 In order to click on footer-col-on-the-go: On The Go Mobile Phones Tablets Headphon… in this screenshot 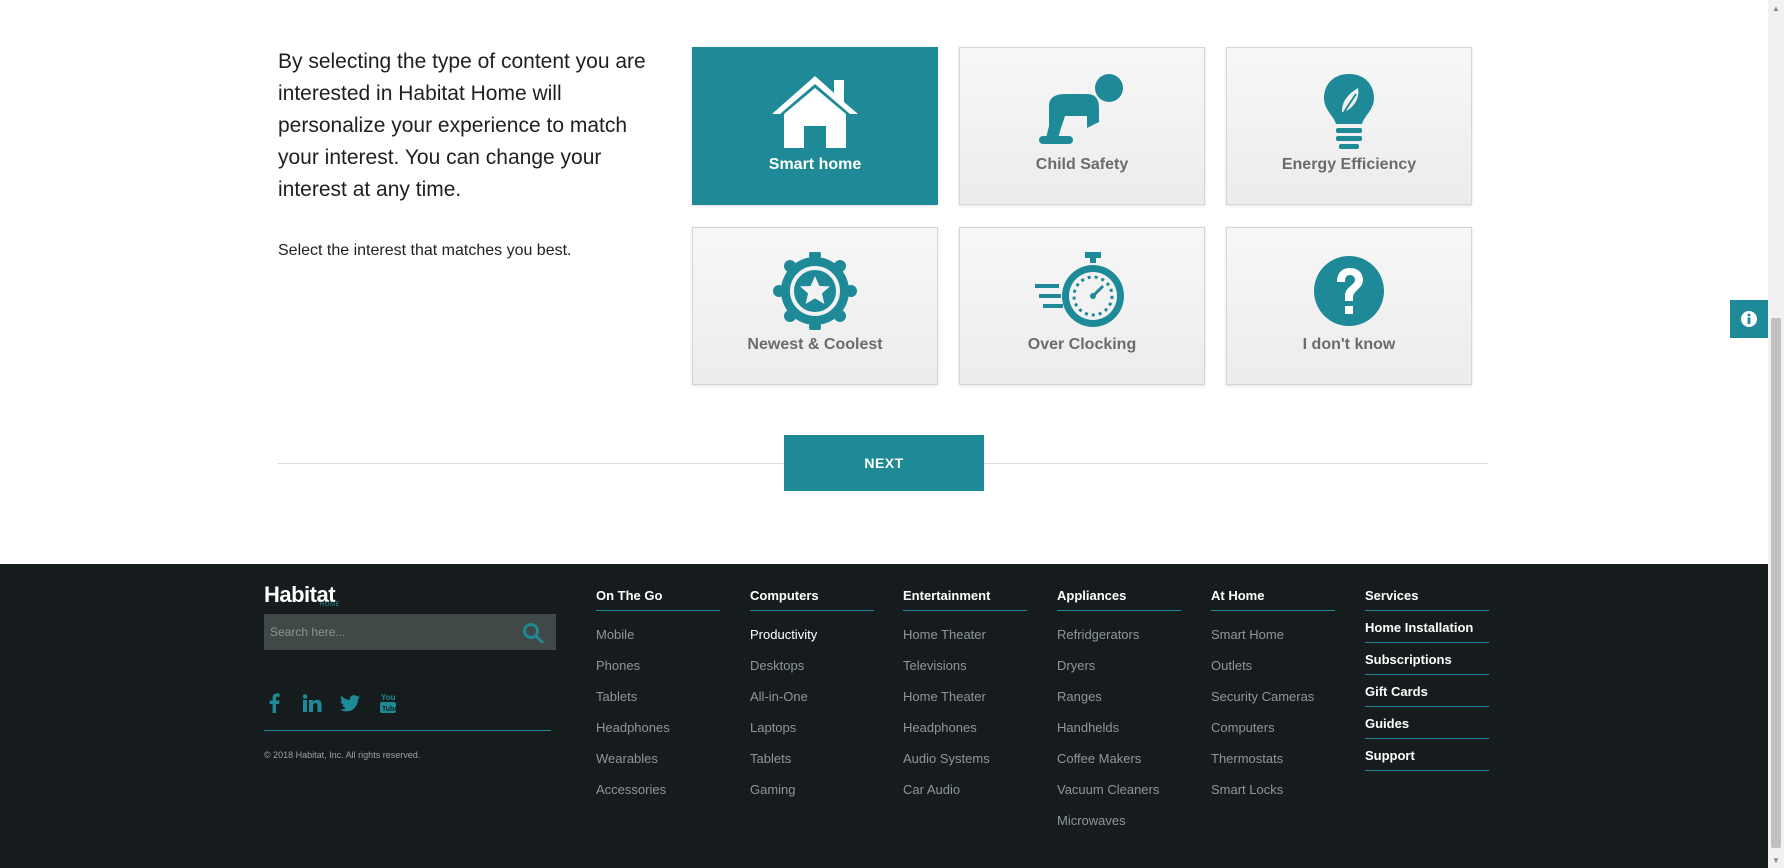, I will do `click(658, 692)`.